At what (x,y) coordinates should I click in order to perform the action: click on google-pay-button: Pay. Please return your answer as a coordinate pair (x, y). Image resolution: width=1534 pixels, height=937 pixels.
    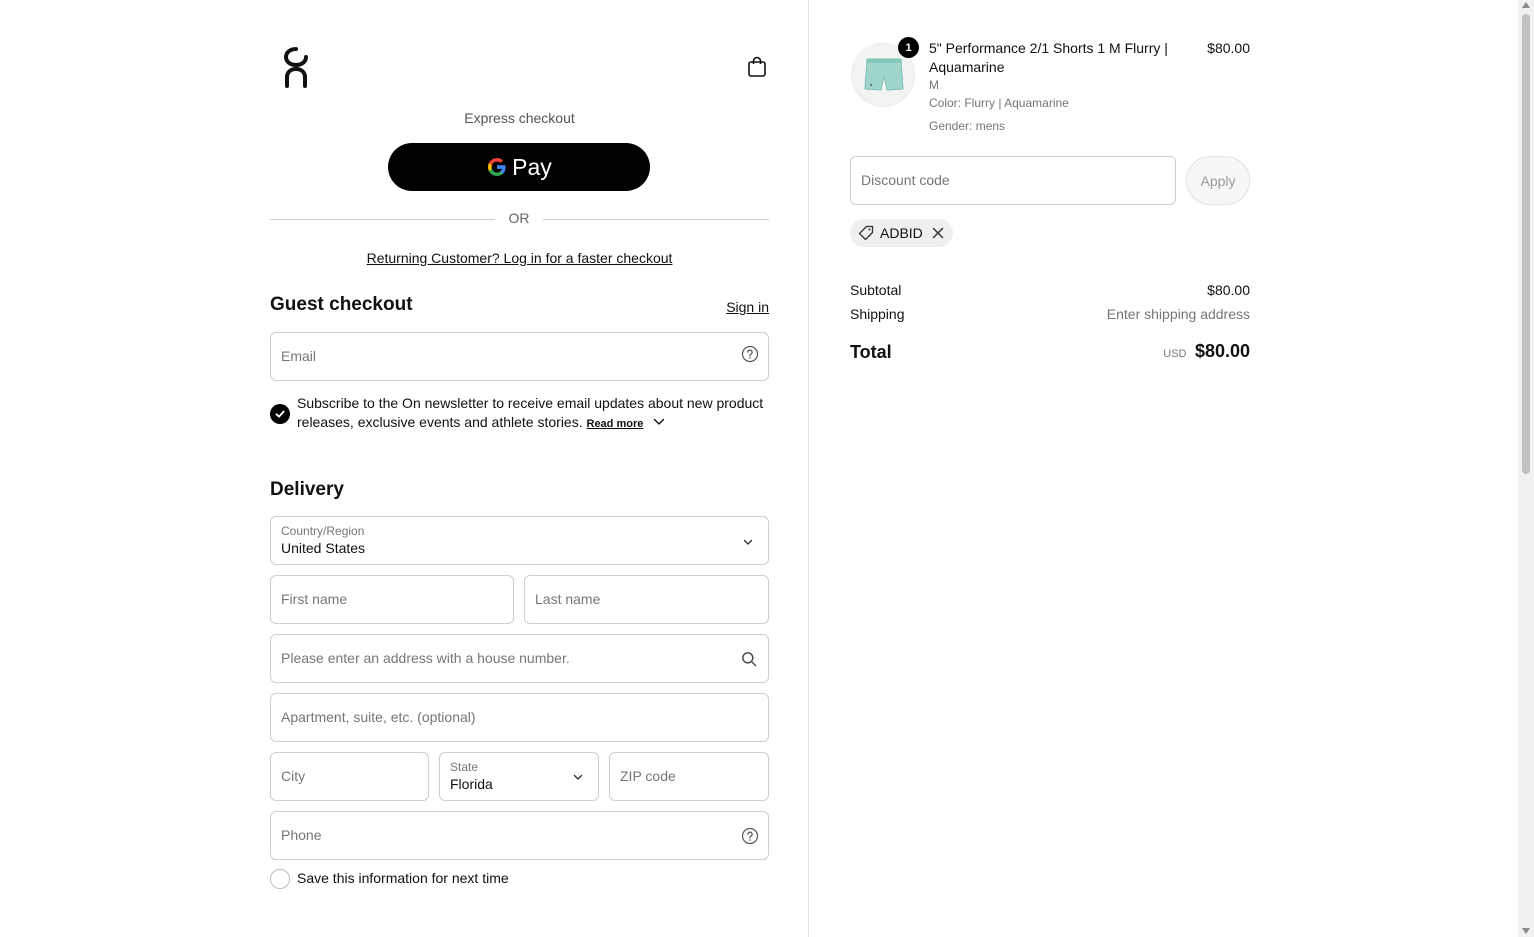
    Looking at the image, I should click on (519, 167).